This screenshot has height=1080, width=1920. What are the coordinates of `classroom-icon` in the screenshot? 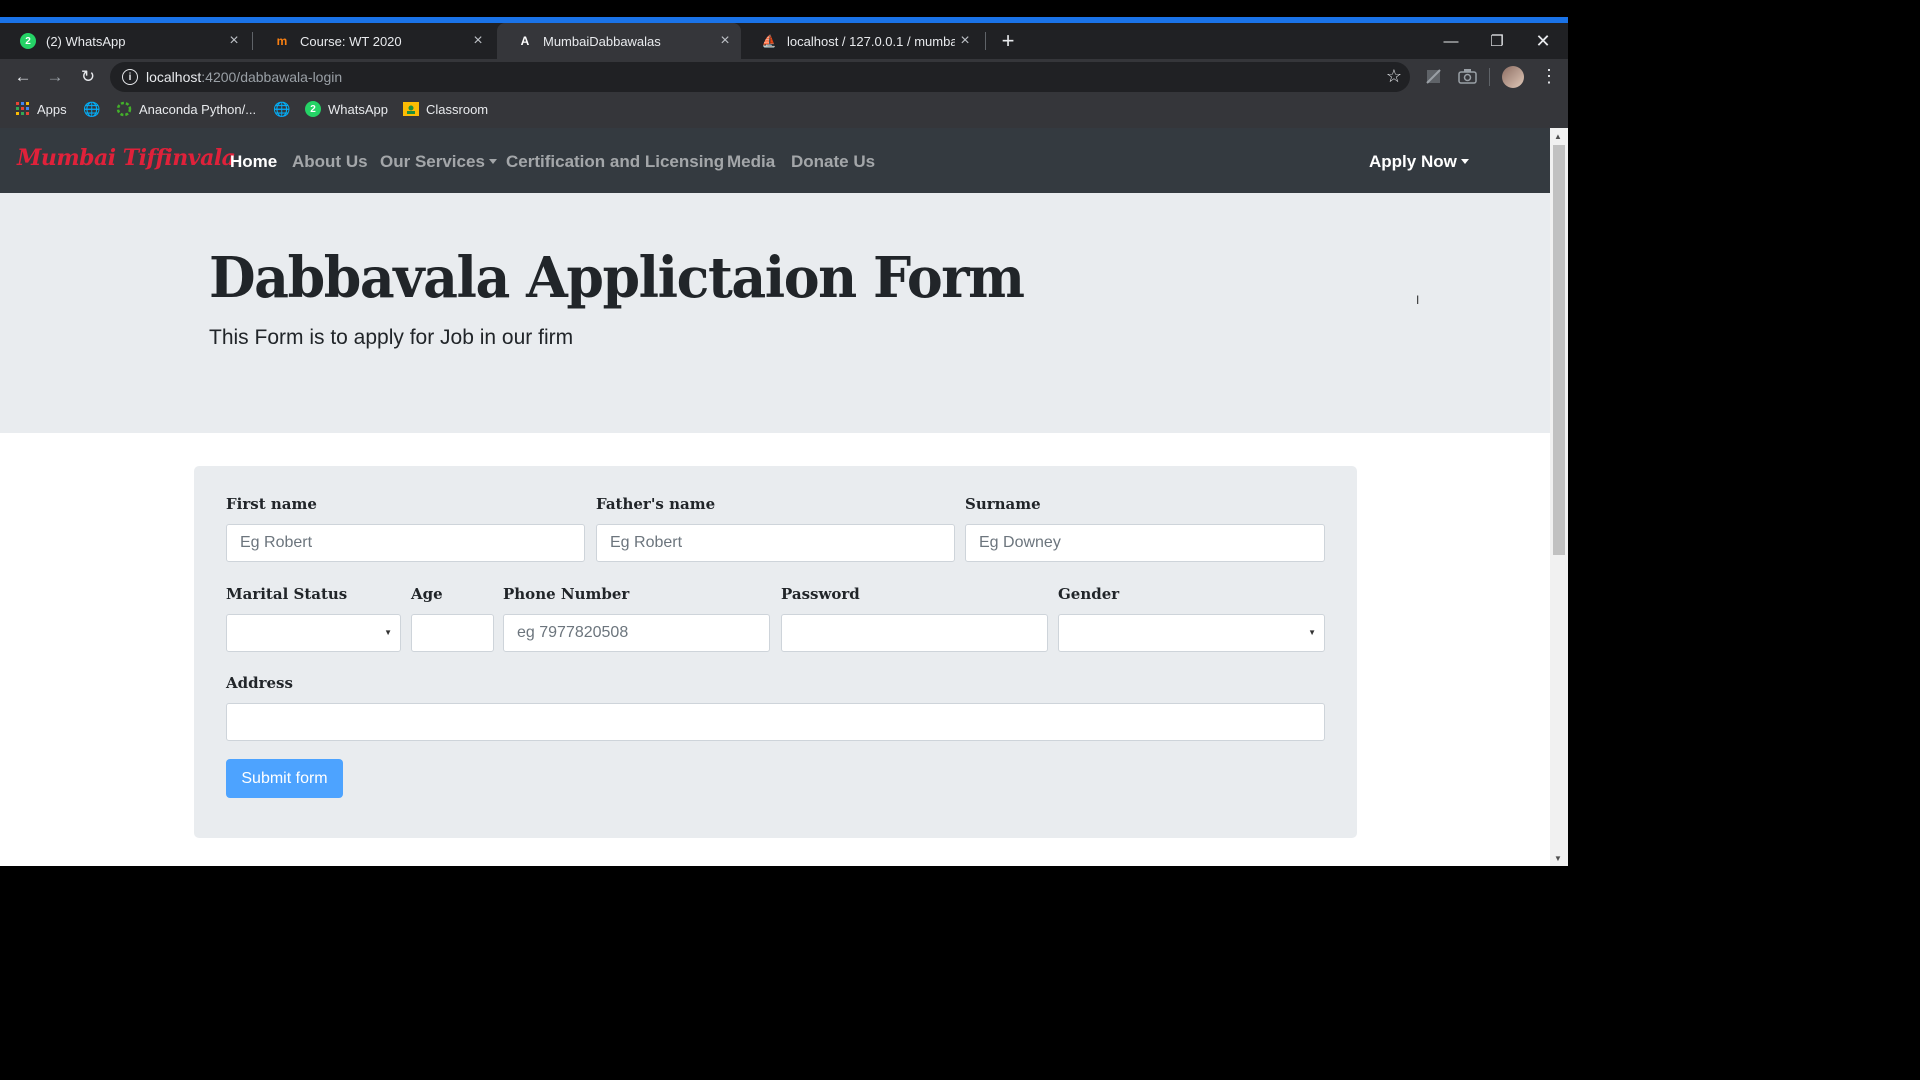 It's located at (411, 109).